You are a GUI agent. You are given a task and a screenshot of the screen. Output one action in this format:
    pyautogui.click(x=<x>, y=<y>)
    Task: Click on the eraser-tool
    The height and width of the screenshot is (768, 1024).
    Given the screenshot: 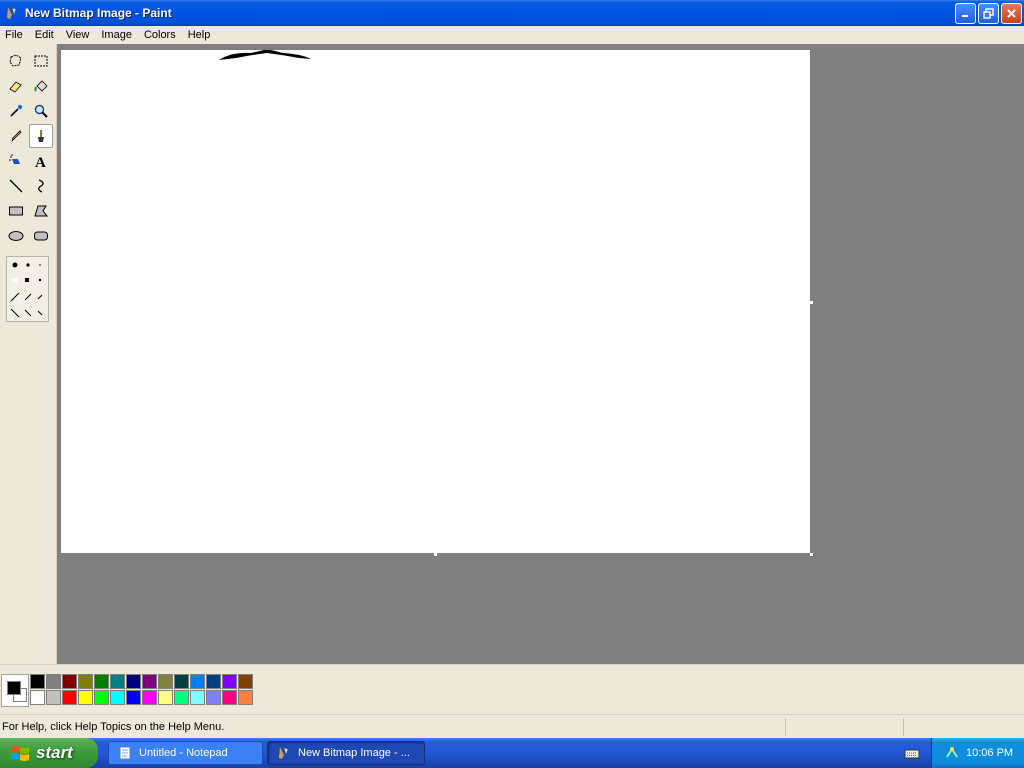 What is the action you would take?
    pyautogui.click(x=16, y=86)
    